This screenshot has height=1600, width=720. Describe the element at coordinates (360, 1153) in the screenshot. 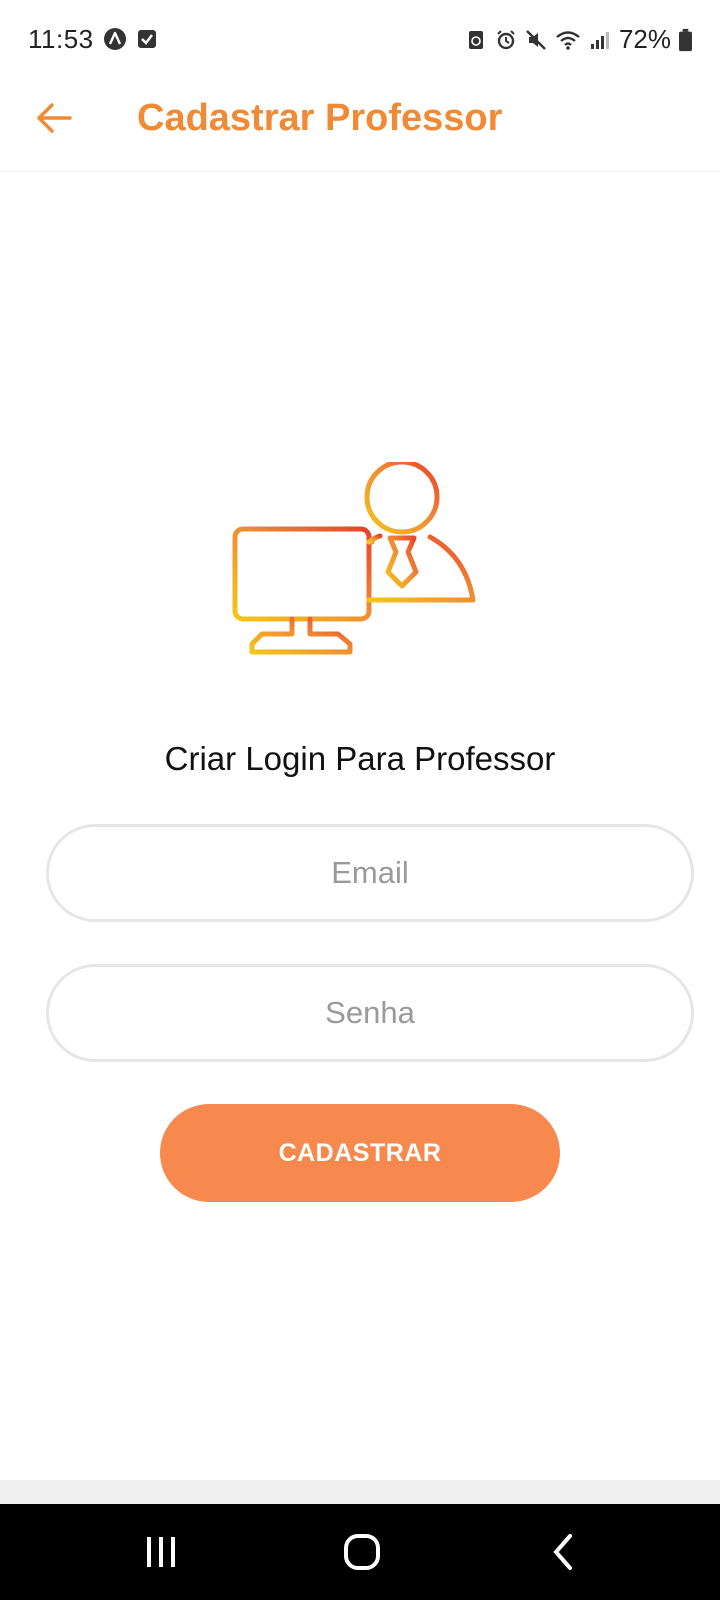

I see `register-button: CADASTRAR` at that location.